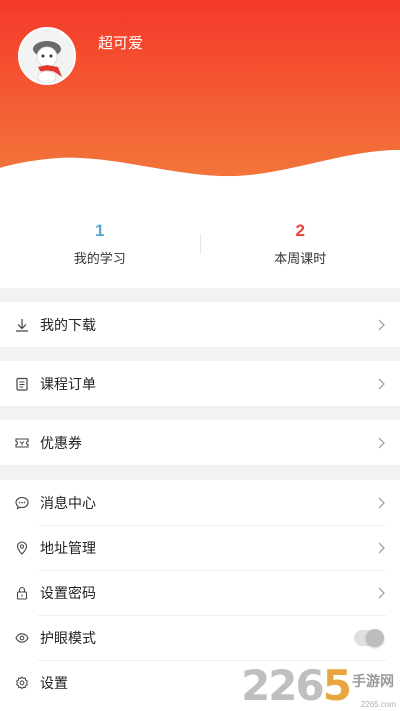  I want to click on menu-item-label: 我的下载, so click(68, 324).